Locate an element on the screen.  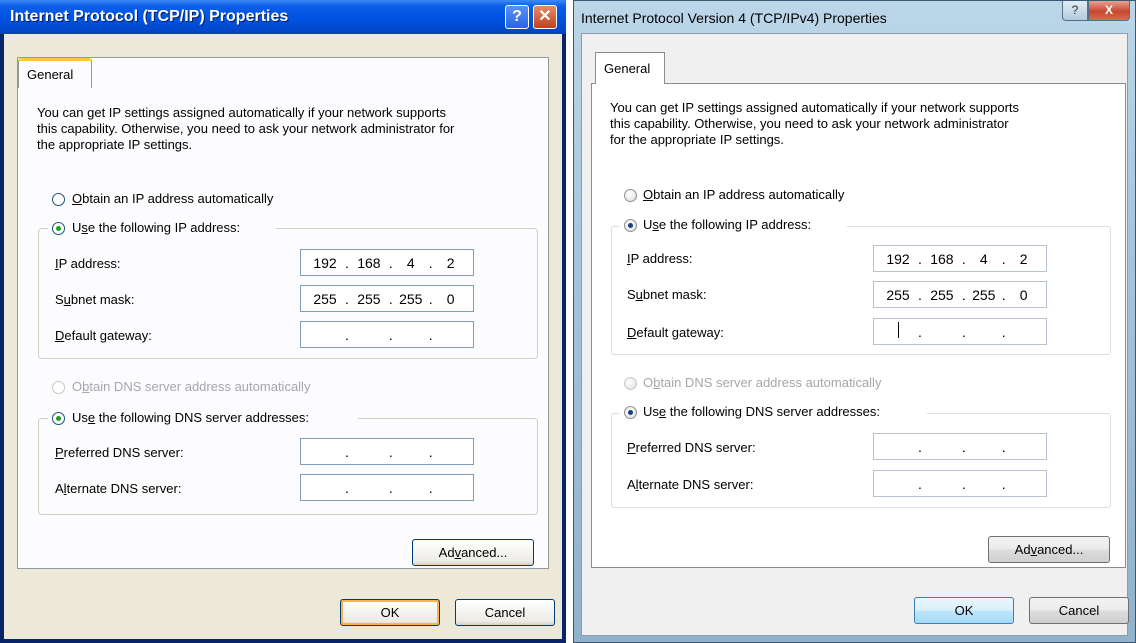
vista-ip-address-label: IP address: is located at coordinates (660, 258).